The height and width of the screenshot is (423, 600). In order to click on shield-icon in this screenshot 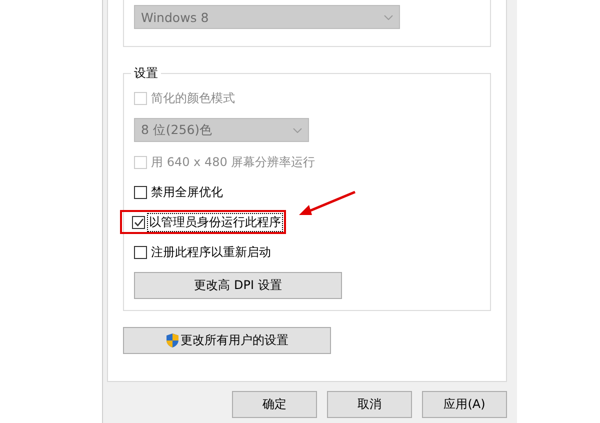, I will do `click(172, 340)`.